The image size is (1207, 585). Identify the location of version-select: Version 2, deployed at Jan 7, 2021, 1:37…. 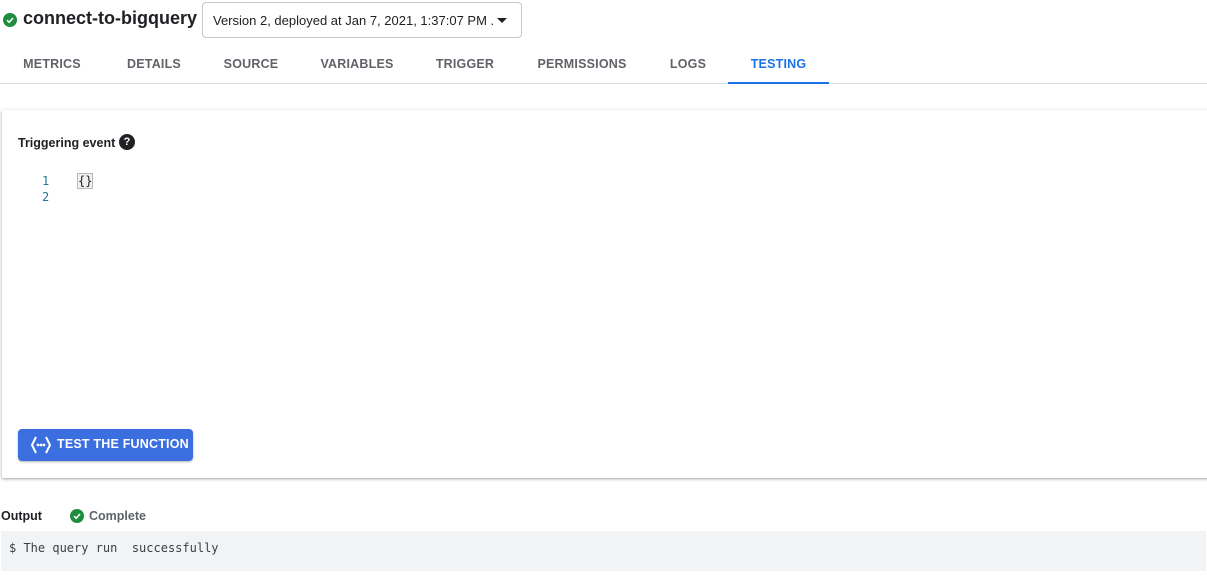
(362, 20).